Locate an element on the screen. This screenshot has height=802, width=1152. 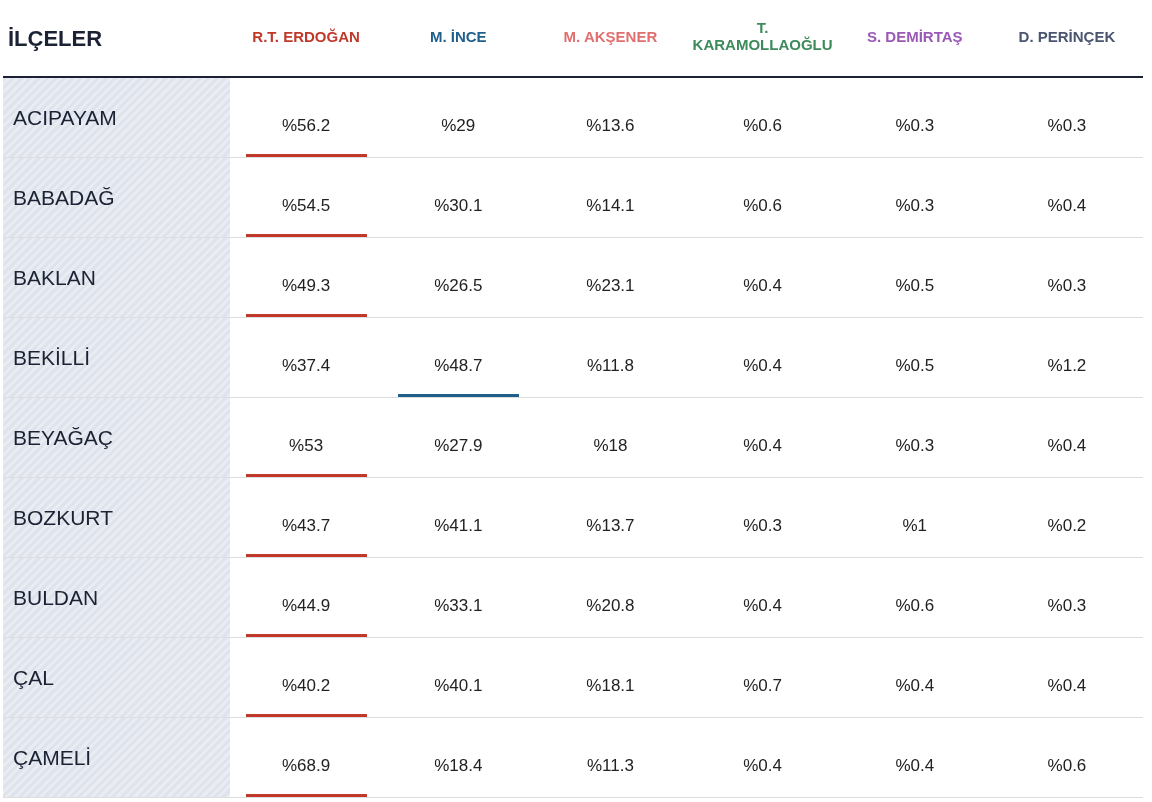
percentage-cell: %43.7 is located at coordinates (306, 521).